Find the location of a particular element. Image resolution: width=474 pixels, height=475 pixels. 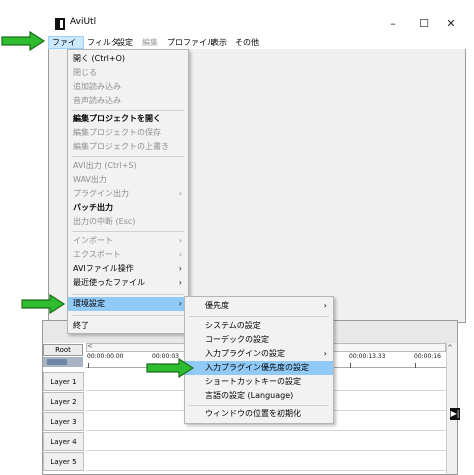

file-audio-load-label: 音声読み込み is located at coordinates (97, 100).